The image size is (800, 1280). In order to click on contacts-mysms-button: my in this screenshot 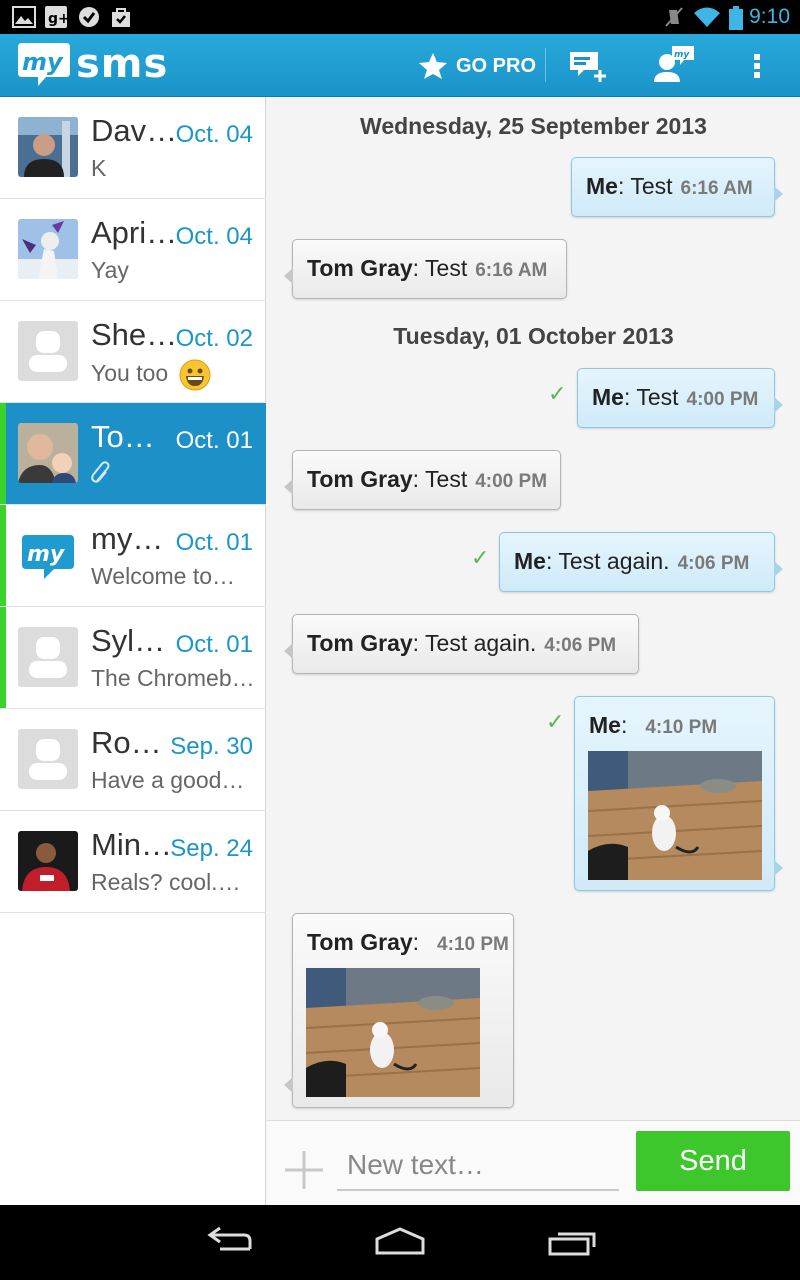, I will do `click(673, 66)`.